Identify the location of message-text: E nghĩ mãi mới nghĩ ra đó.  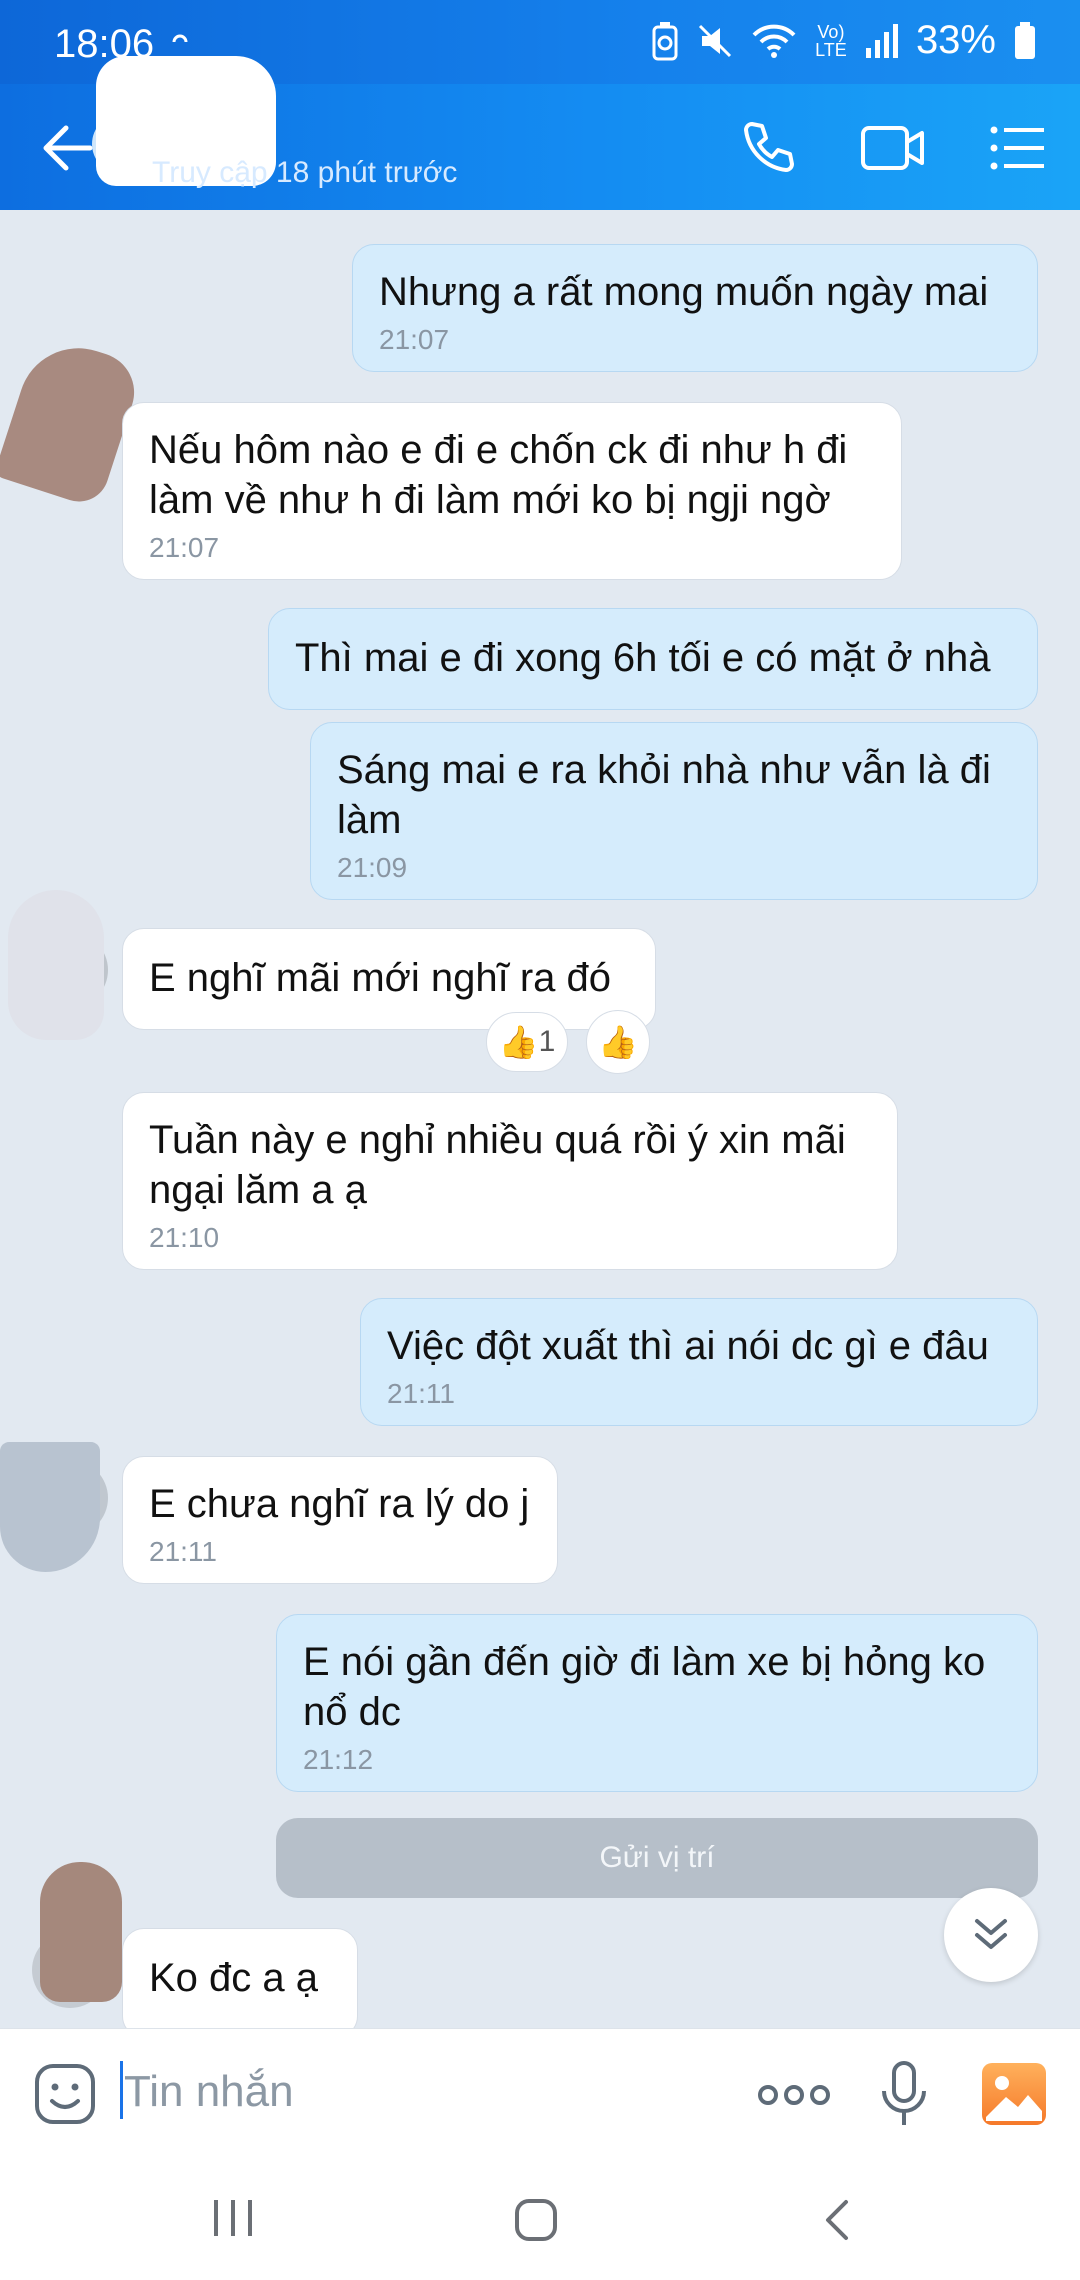
(380, 978).